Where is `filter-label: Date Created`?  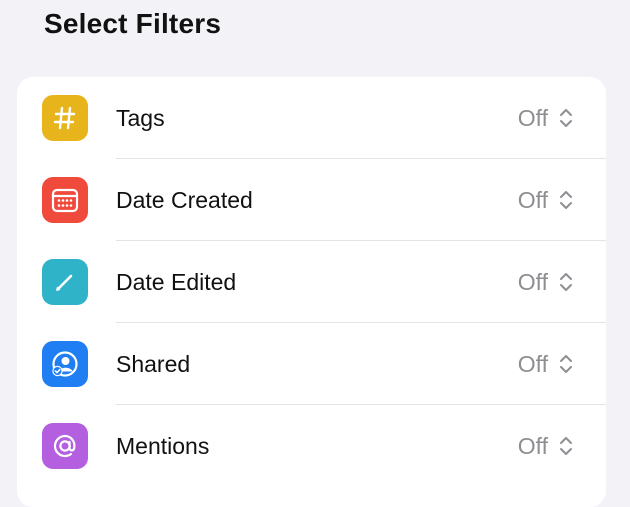 filter-label: Date Created is located at coordinates (184, 200).